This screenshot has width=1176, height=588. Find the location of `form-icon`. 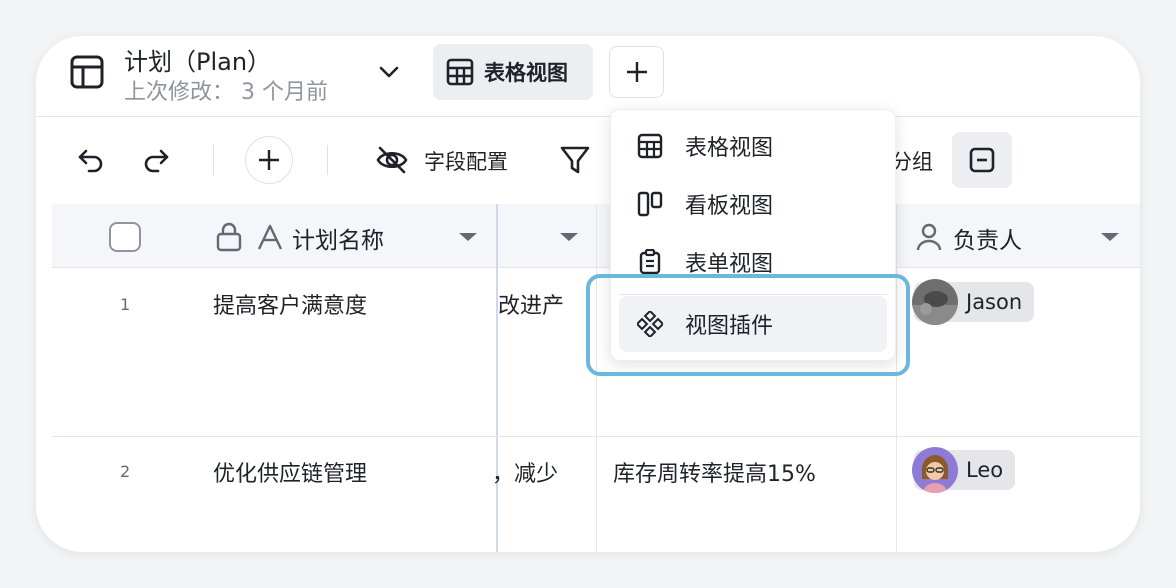

form-icon is located at coordinates (650, 262).